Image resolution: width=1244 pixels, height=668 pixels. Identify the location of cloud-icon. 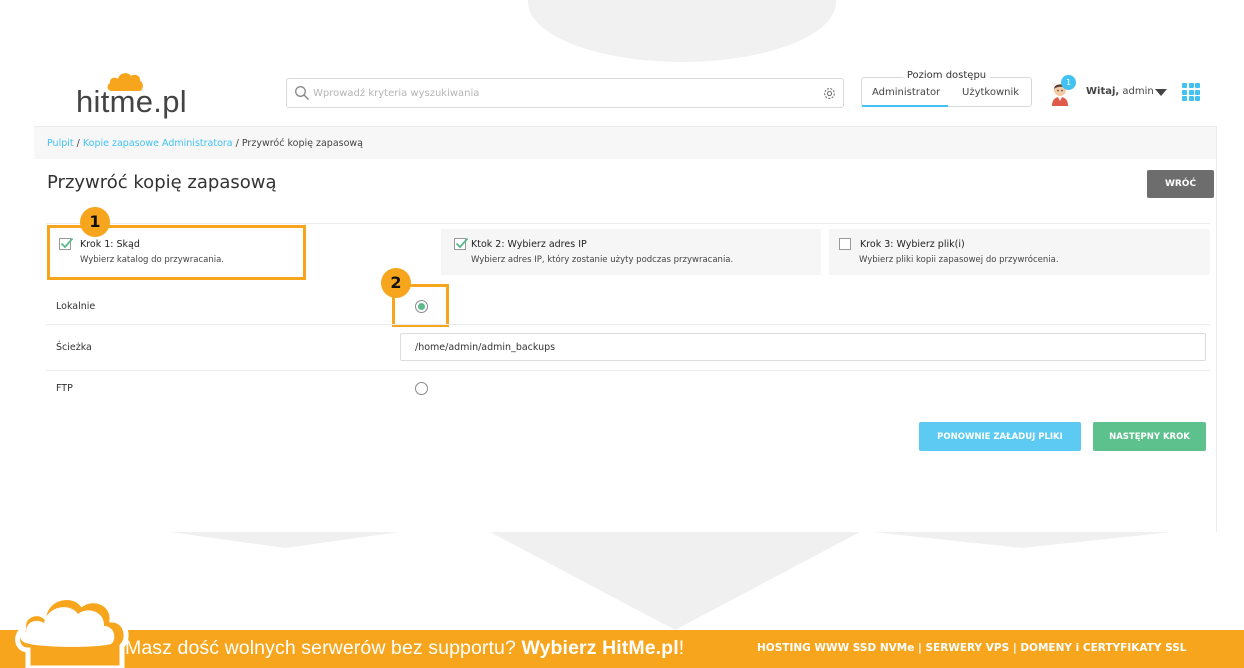
(72, 631).